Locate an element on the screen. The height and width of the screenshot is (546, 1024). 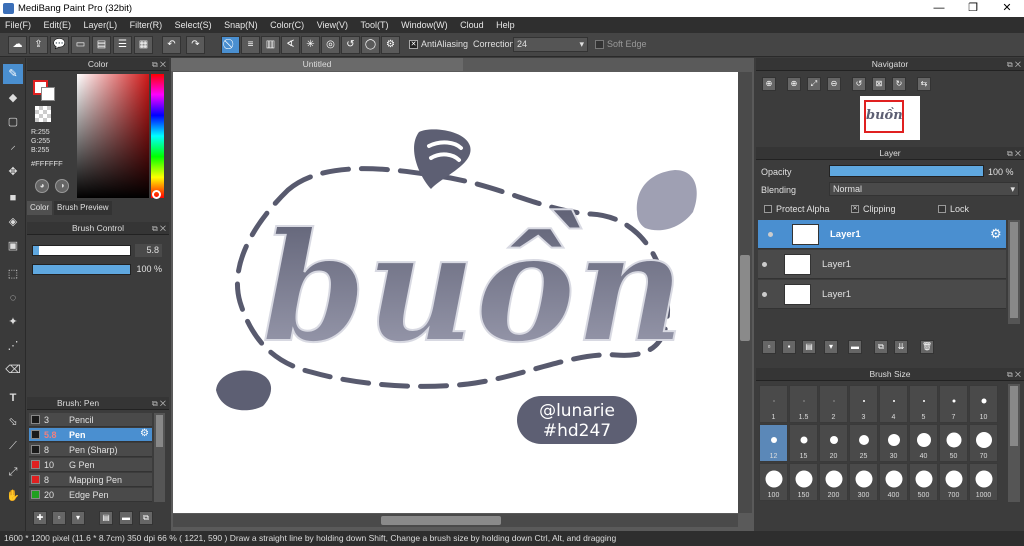
ellipse-snap-icon: ◯ is located at coordinates (370, 45).